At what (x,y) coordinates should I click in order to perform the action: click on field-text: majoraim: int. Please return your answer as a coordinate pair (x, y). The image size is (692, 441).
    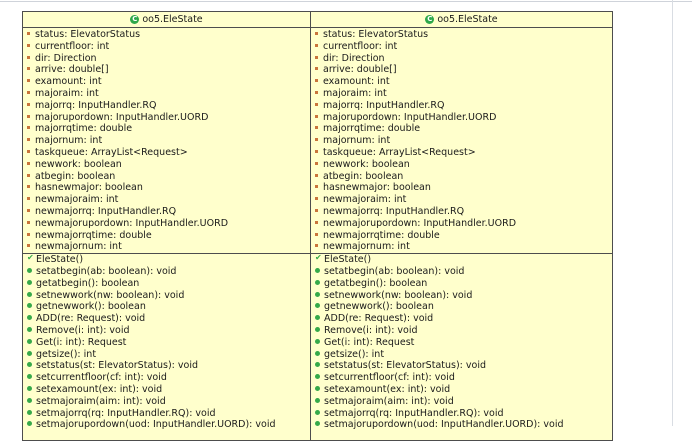
    Looking at the image, I should click on (67, 93).